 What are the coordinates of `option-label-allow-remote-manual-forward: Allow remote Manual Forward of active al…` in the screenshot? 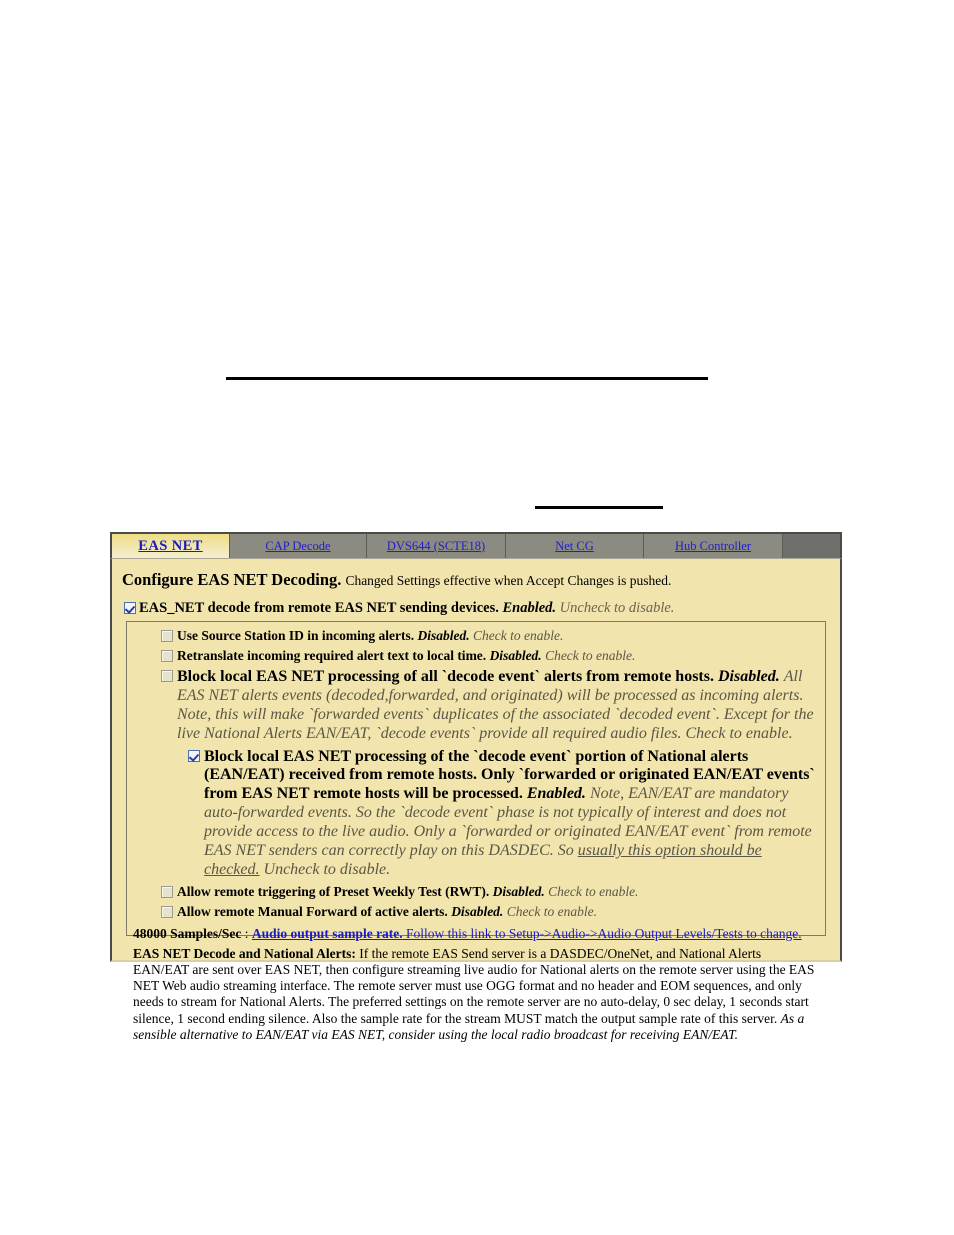 It's located at (312, 911).